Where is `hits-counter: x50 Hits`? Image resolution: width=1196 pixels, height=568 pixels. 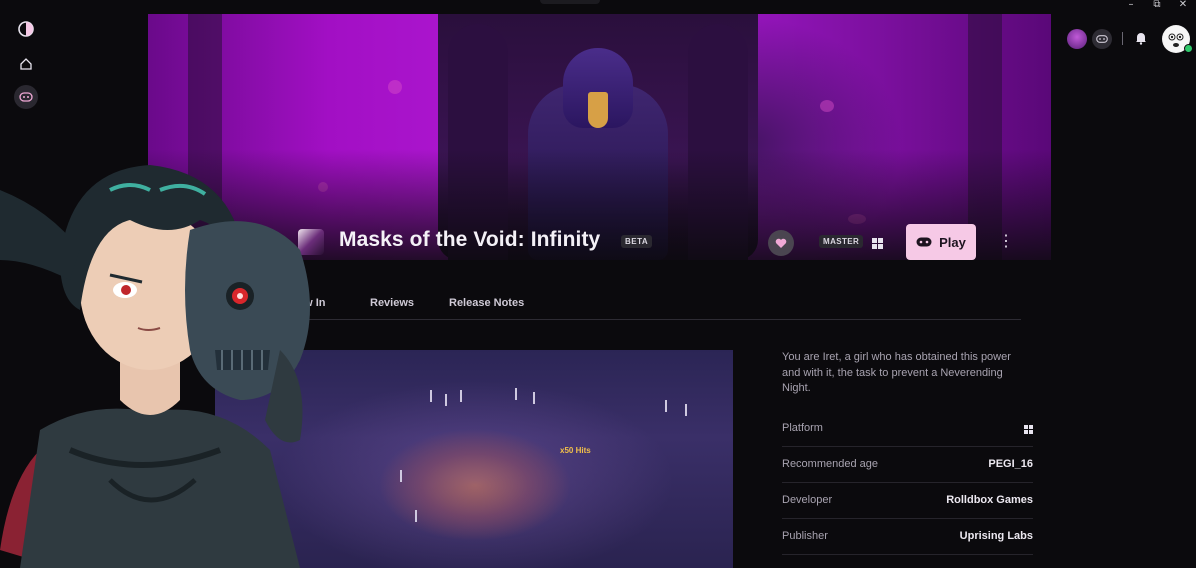 hits-counter: x50 Hits is located at coordinates (575, 450).